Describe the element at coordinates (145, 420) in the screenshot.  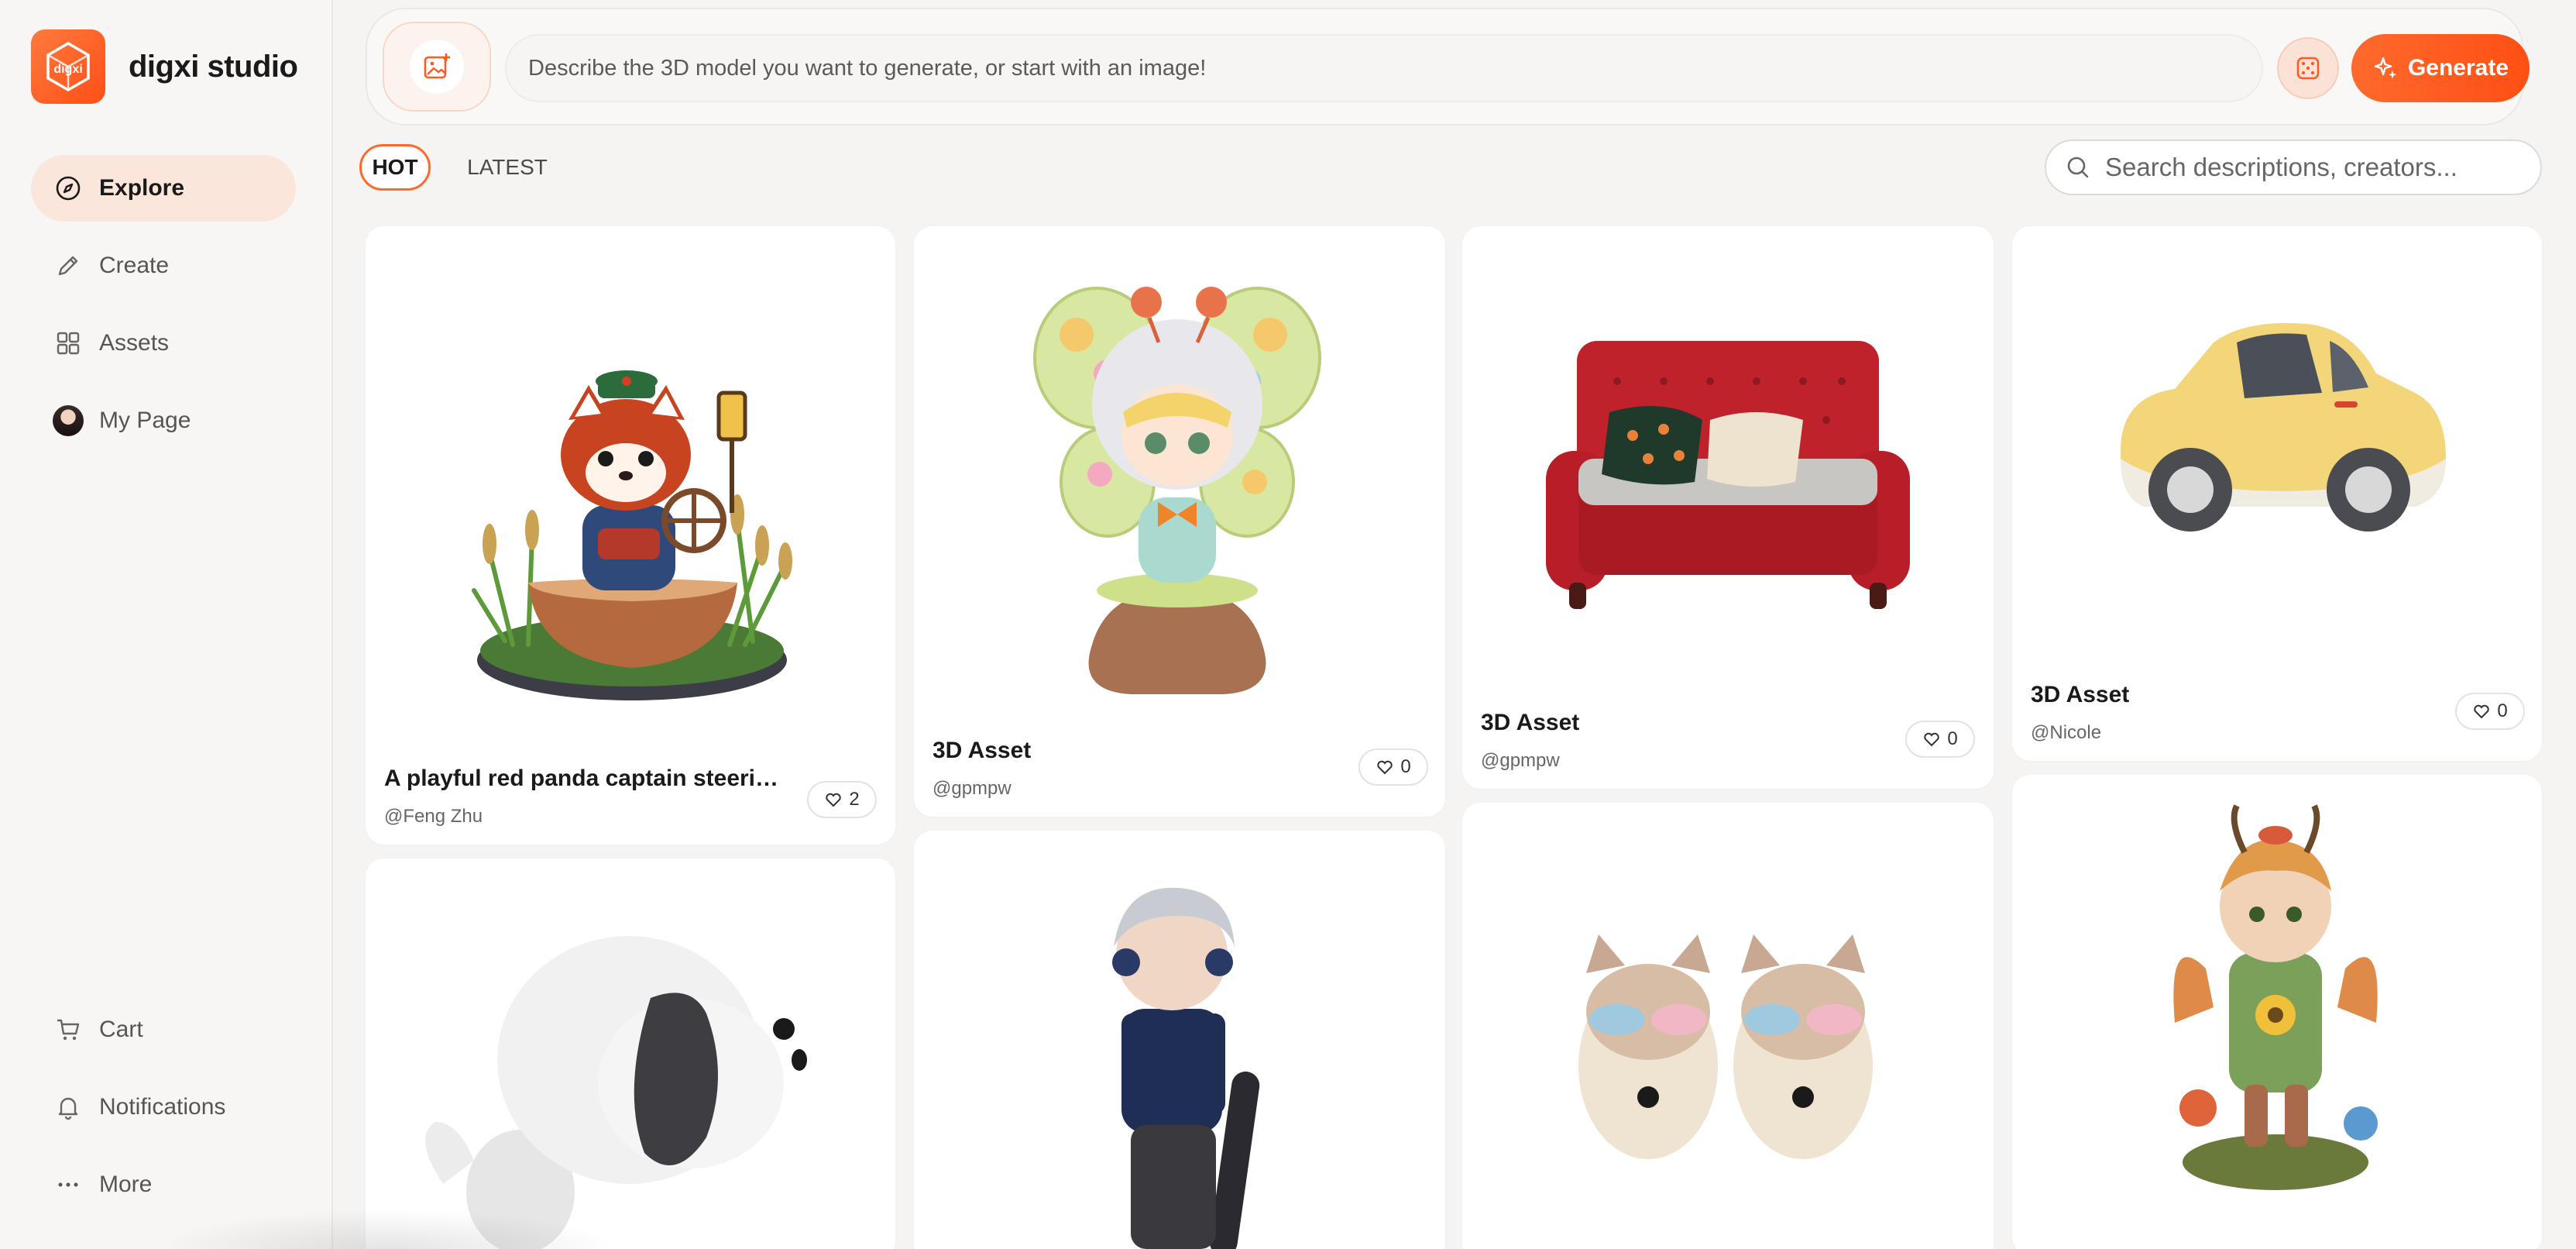
I see `nav-label: My Page` at that location.